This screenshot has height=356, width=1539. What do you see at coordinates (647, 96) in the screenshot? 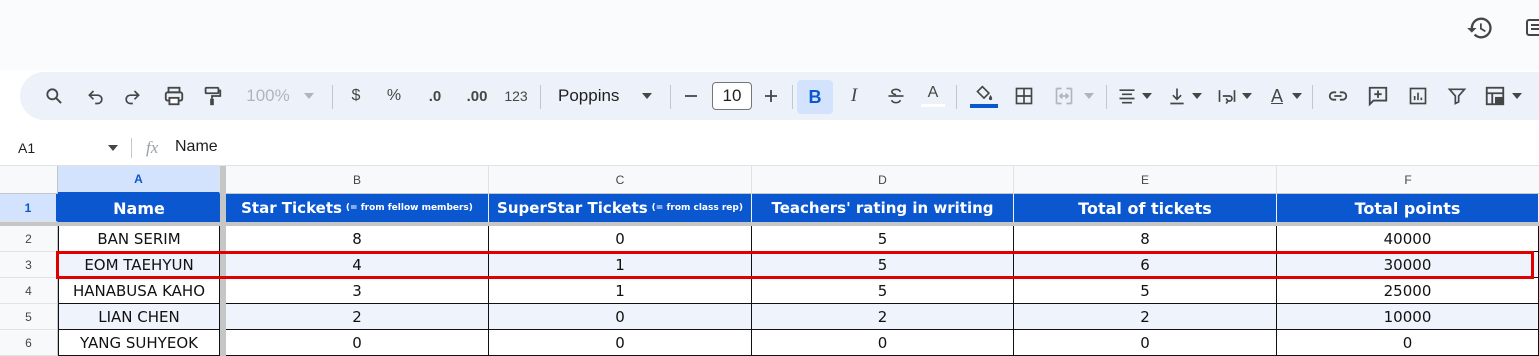
I see `font-dropdown-icon` at bounding box center [647, 96].